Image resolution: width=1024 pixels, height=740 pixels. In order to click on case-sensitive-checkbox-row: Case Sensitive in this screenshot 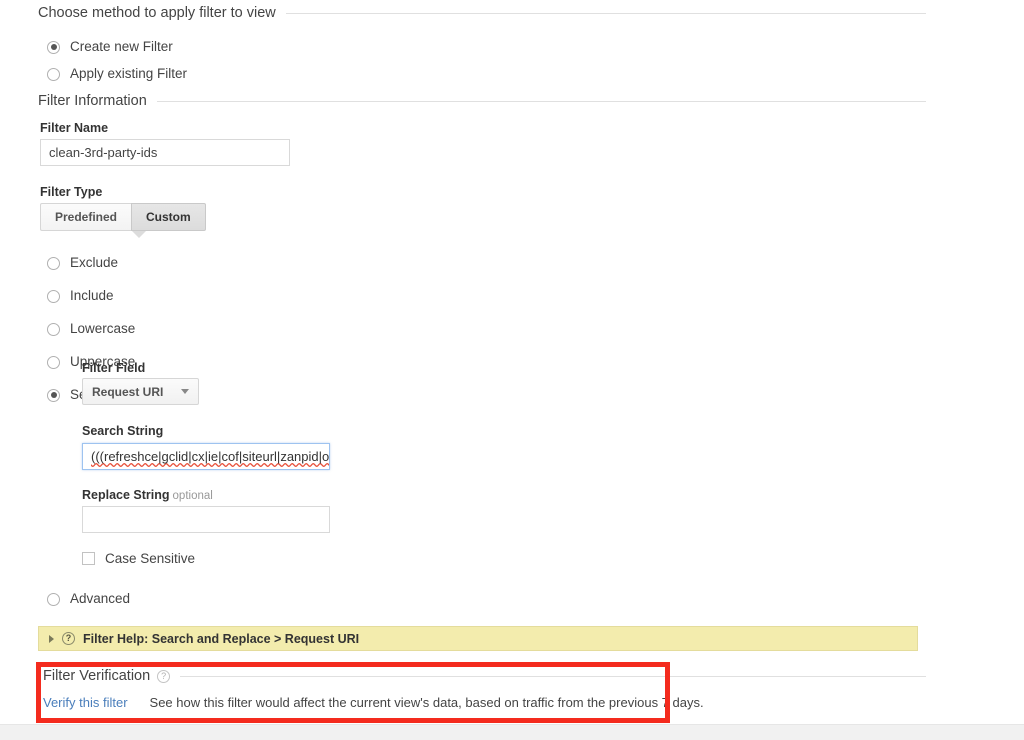, I will do `click(138, 559)`.